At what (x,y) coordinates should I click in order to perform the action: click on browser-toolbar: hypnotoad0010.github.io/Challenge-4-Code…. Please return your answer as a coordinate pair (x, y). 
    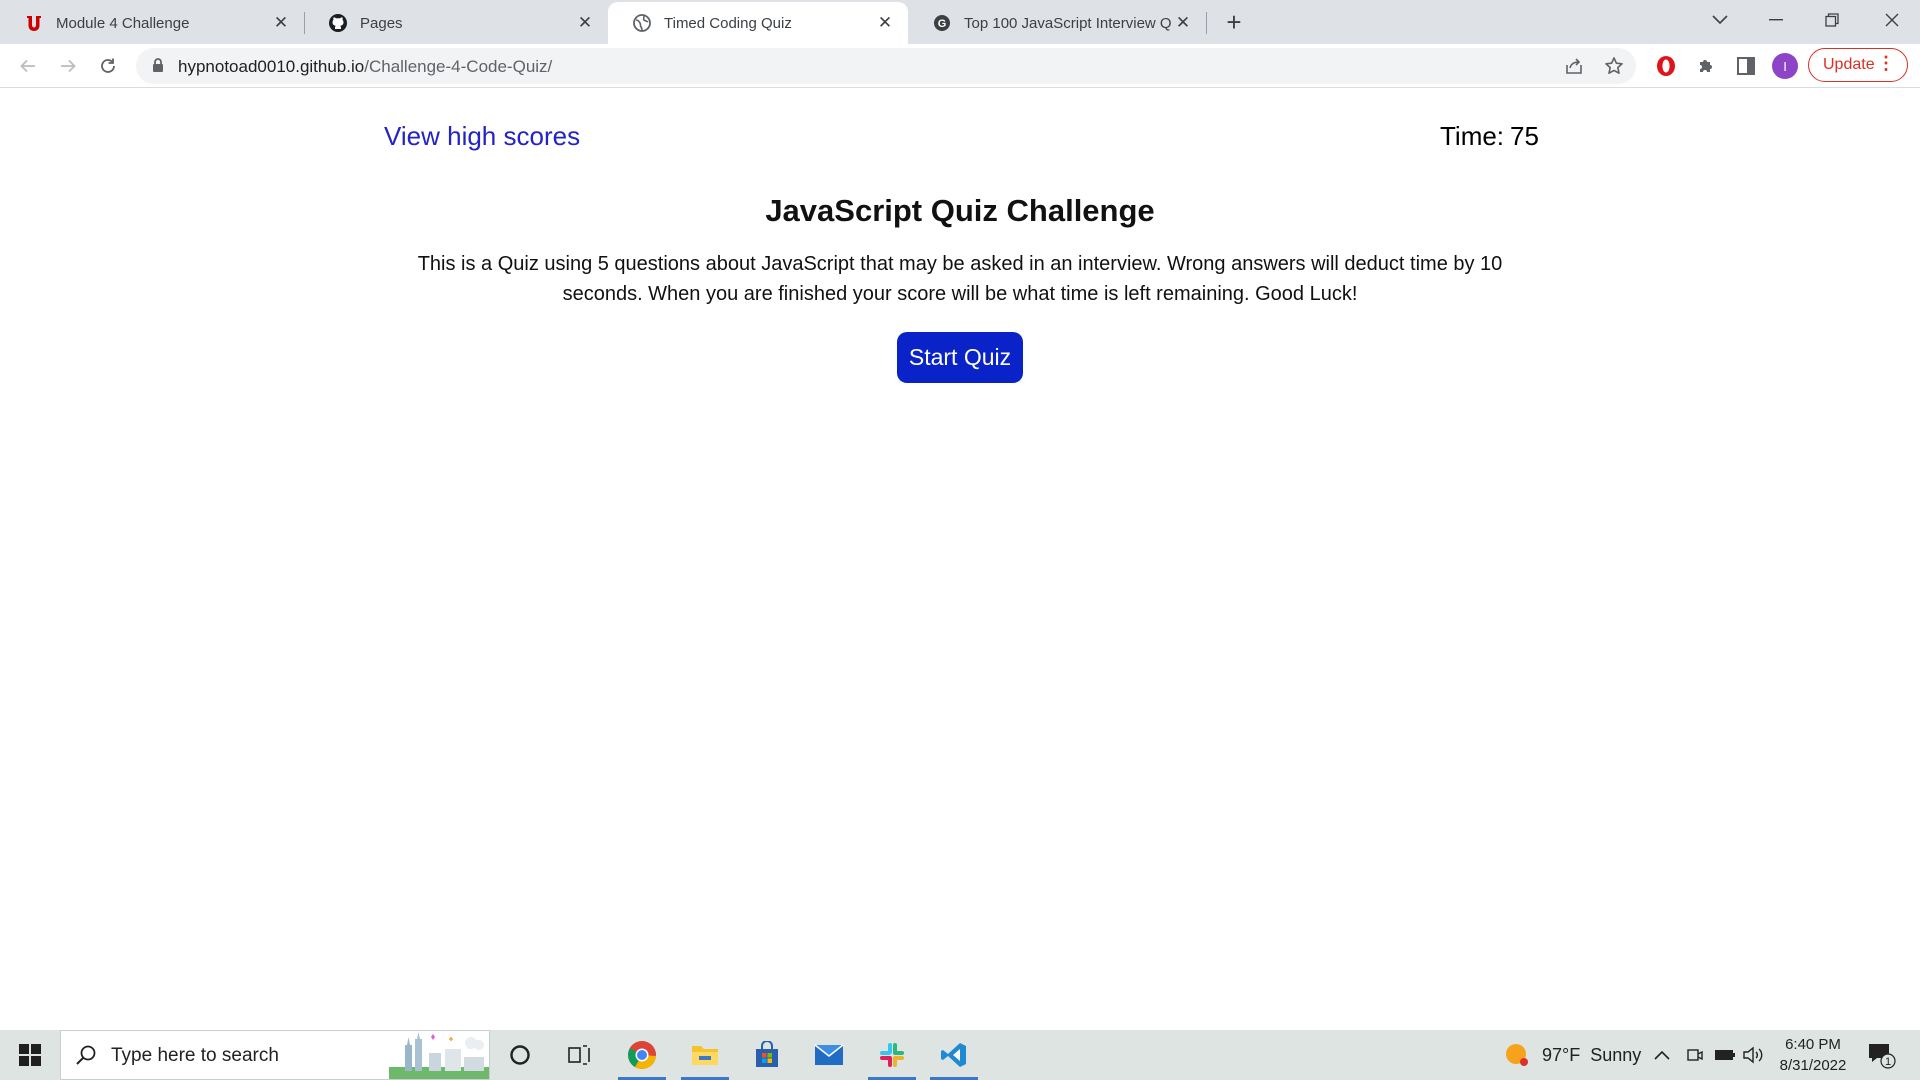
    Looking at the image, I should click on (960, 66).